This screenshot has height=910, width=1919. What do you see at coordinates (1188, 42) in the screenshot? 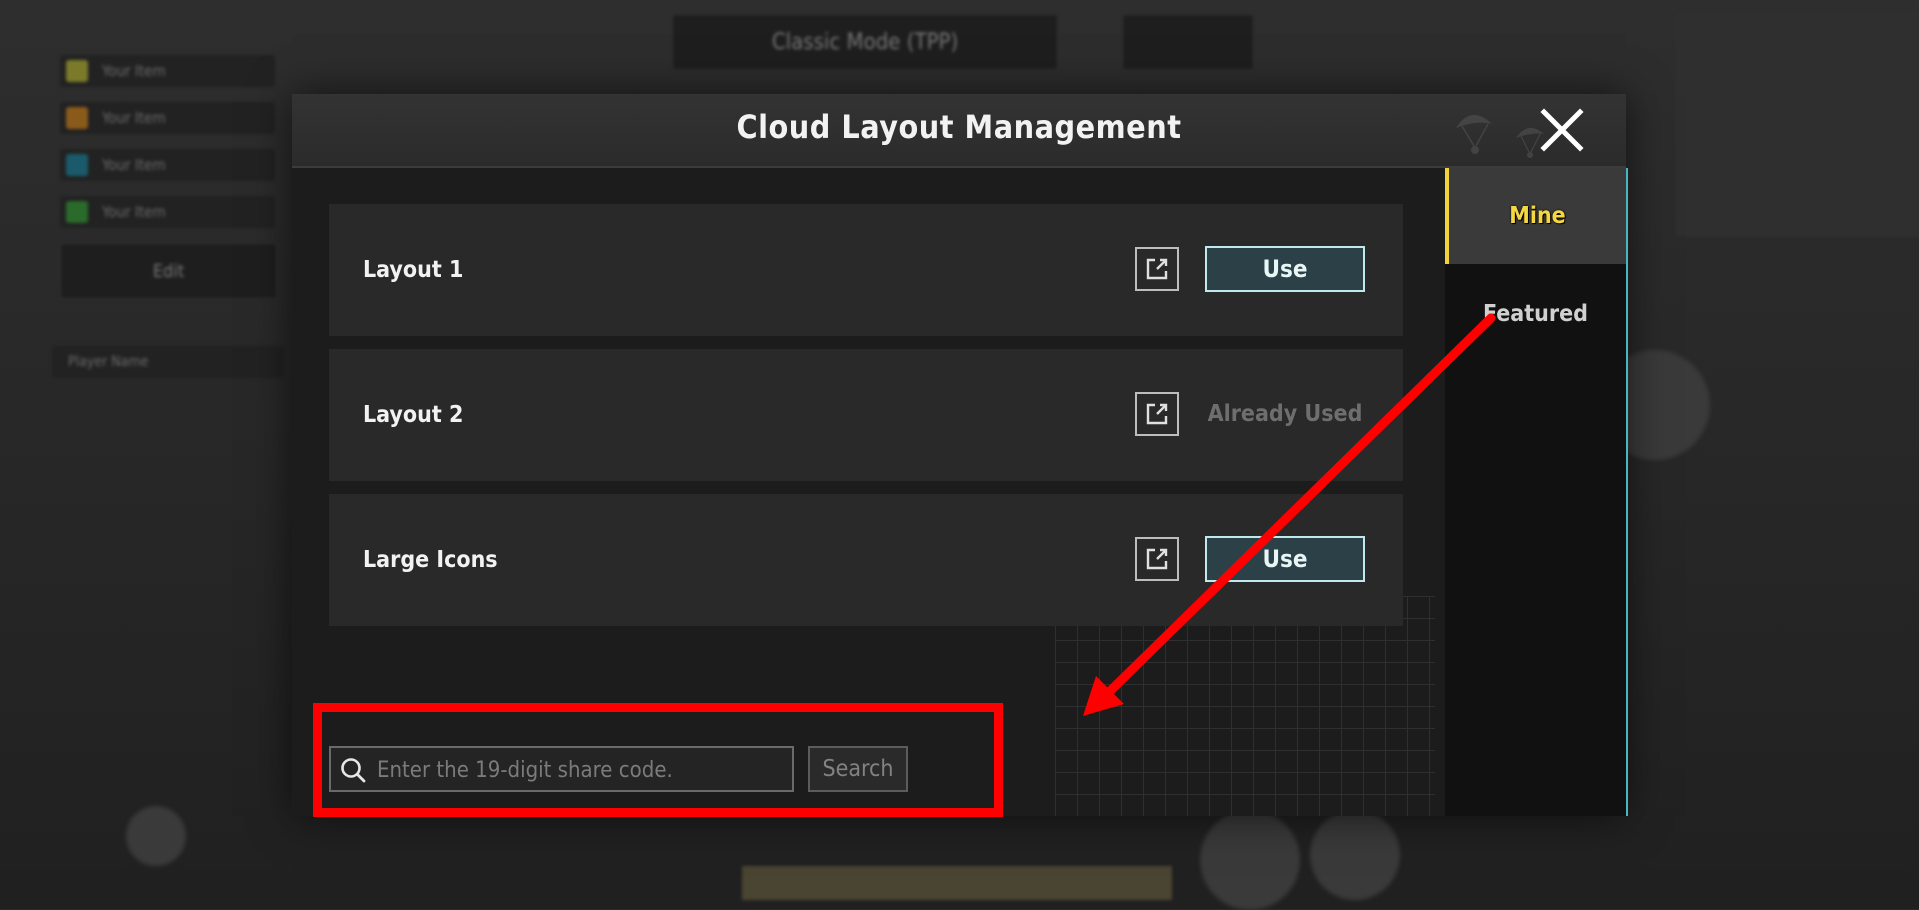
I see `bg-mode-button` at bounding box center [1188, 42].